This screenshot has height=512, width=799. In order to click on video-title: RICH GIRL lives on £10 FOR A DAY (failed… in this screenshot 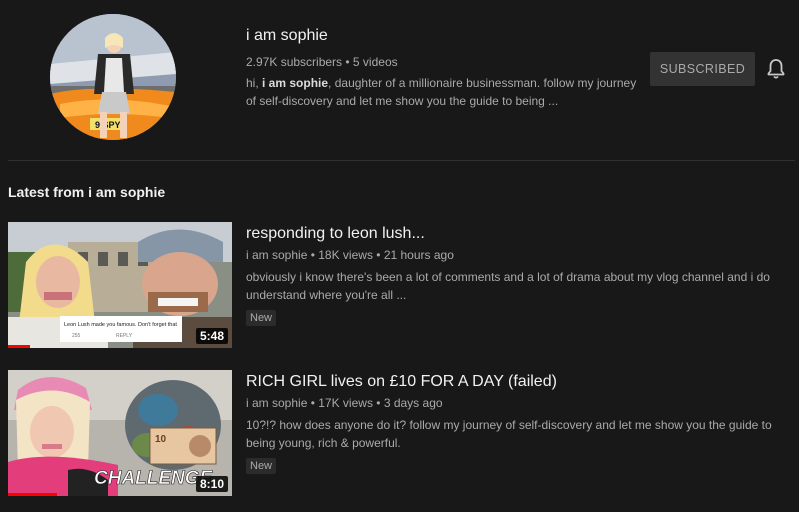, I will do `click(516, 382)`.